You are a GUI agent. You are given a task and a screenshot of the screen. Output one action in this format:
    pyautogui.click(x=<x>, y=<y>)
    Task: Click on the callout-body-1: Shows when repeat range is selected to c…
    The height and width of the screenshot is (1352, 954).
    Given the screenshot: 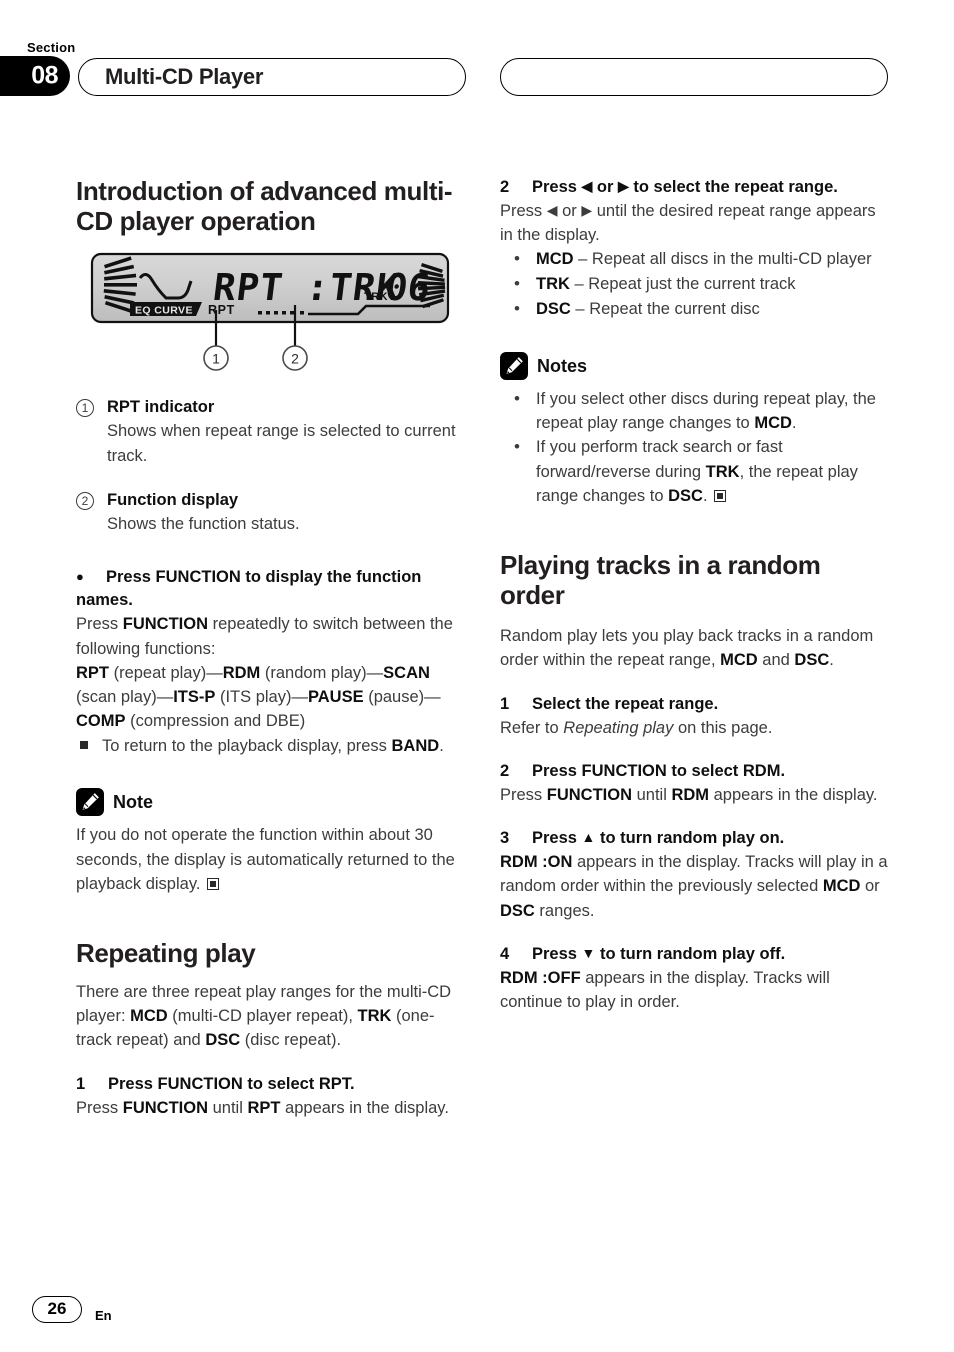 What is the action you would take?
    pyautogui.click(x=281, y=443)
    